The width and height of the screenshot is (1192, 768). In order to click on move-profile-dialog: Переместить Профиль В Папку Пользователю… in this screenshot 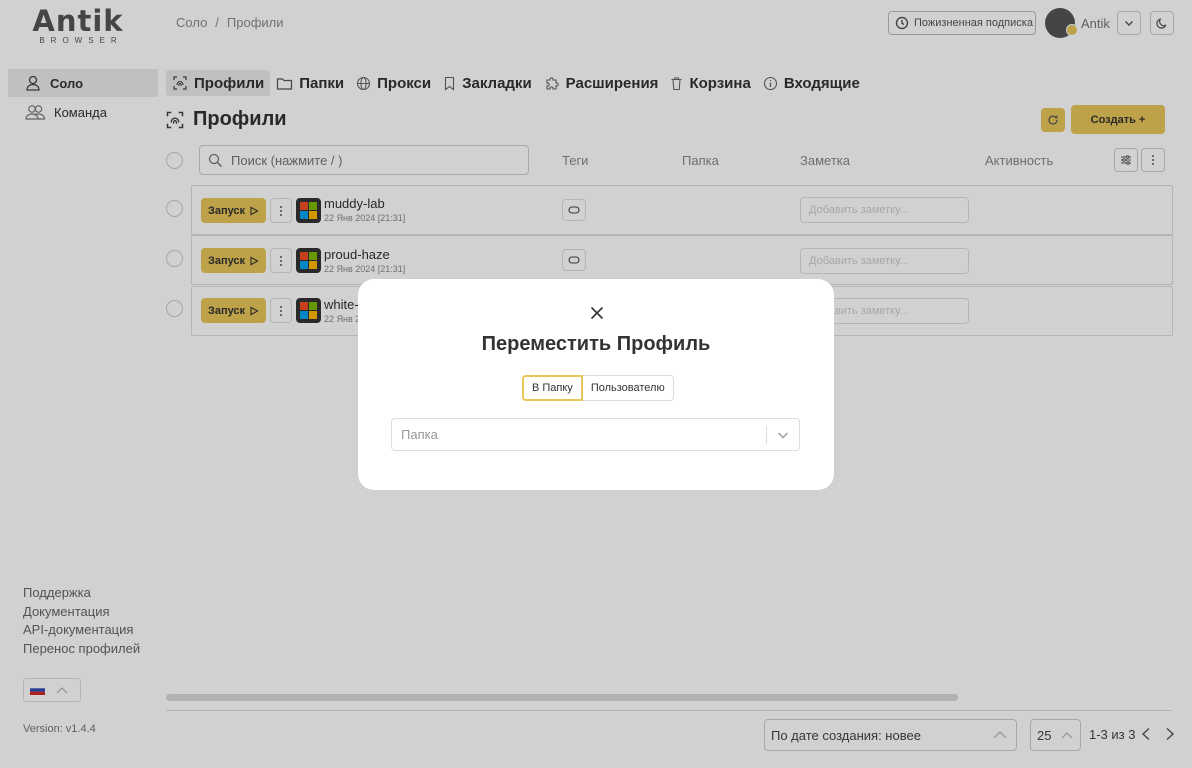, I will do `click(596, 384)`.